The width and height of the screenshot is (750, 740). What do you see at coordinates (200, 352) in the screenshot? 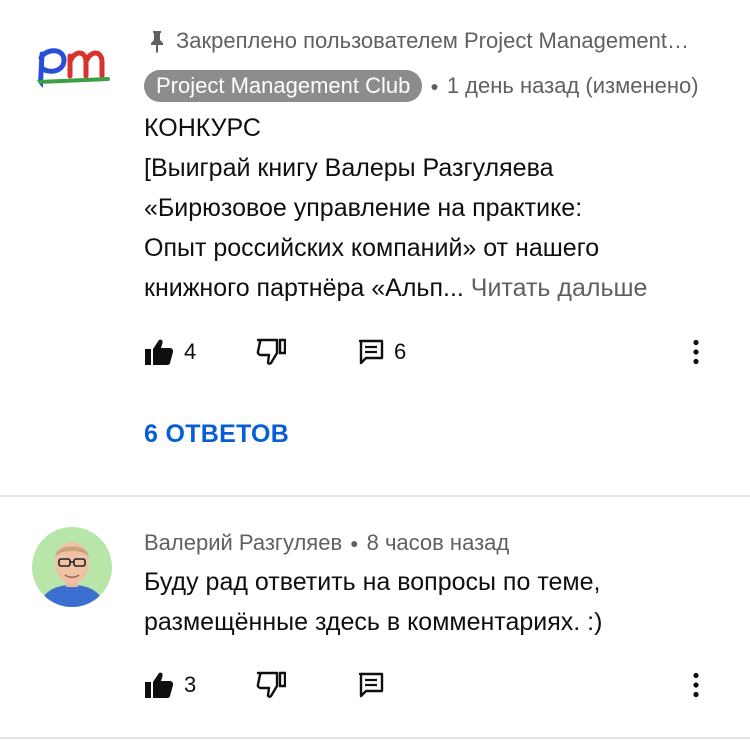
I see `like-button: 4` at bounding box center [200, 352].